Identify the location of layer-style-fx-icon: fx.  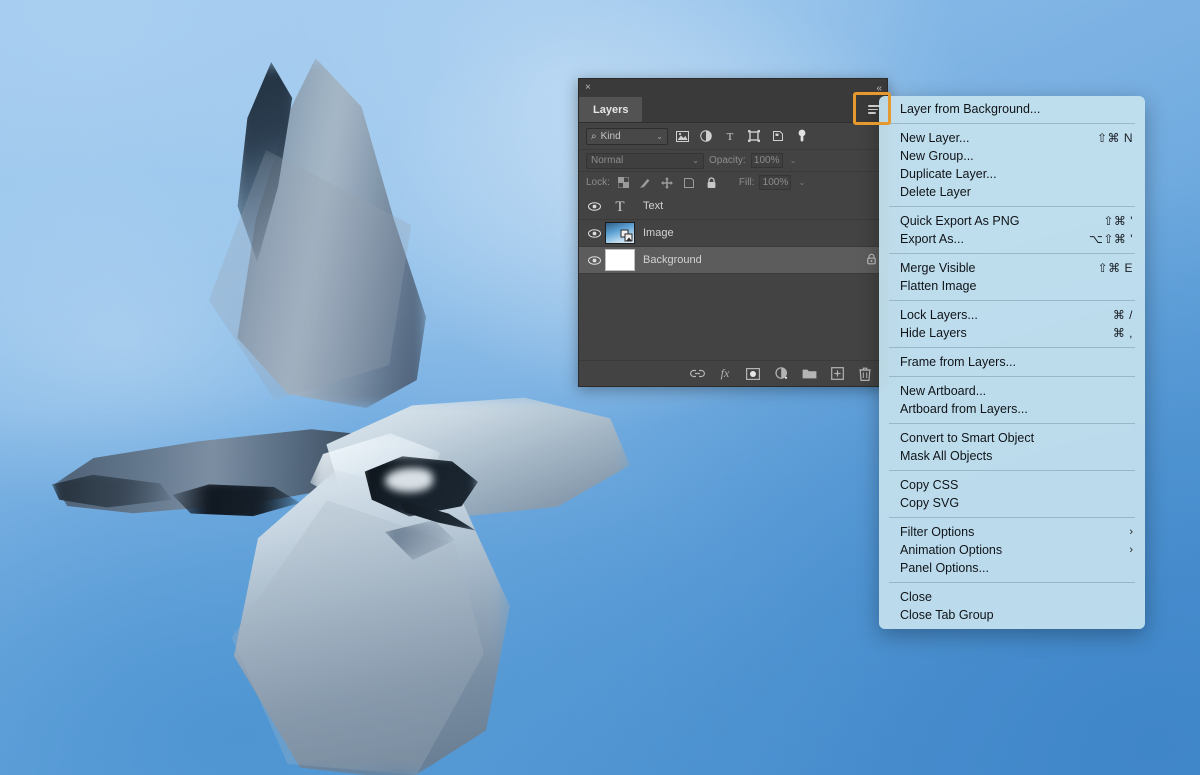
(725, 374).